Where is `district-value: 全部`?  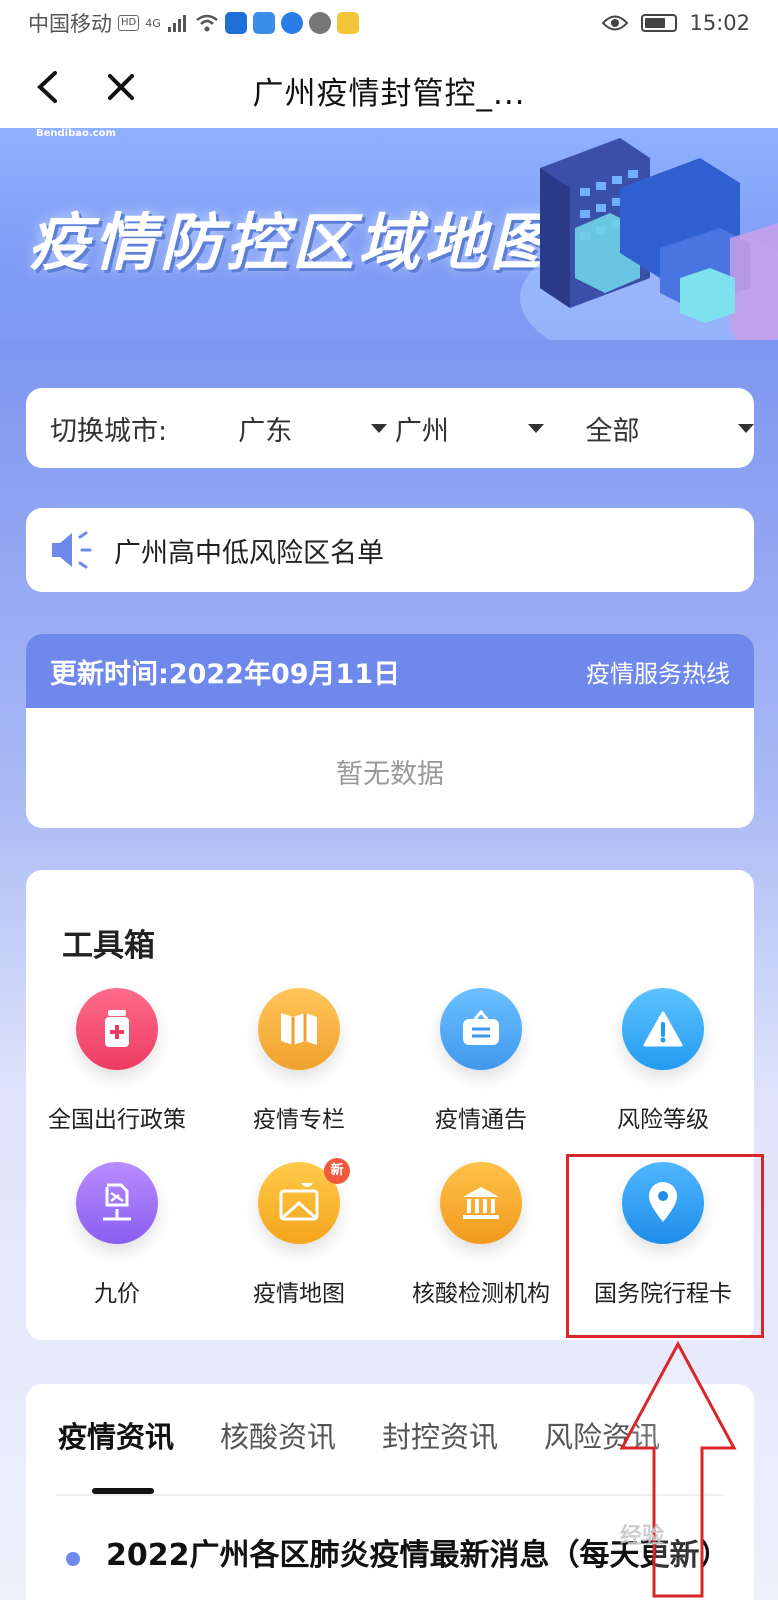
district-value: 全部 is located at coordinates (612, 431).